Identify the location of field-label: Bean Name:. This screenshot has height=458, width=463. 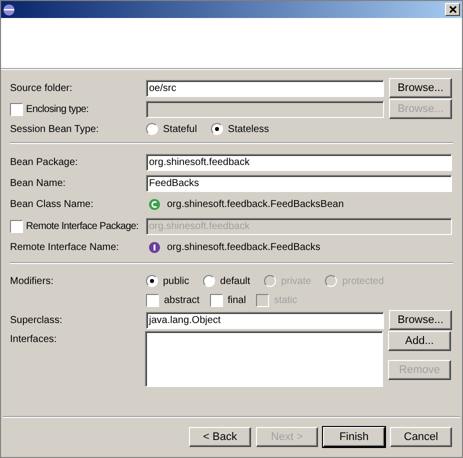
(38, 183).